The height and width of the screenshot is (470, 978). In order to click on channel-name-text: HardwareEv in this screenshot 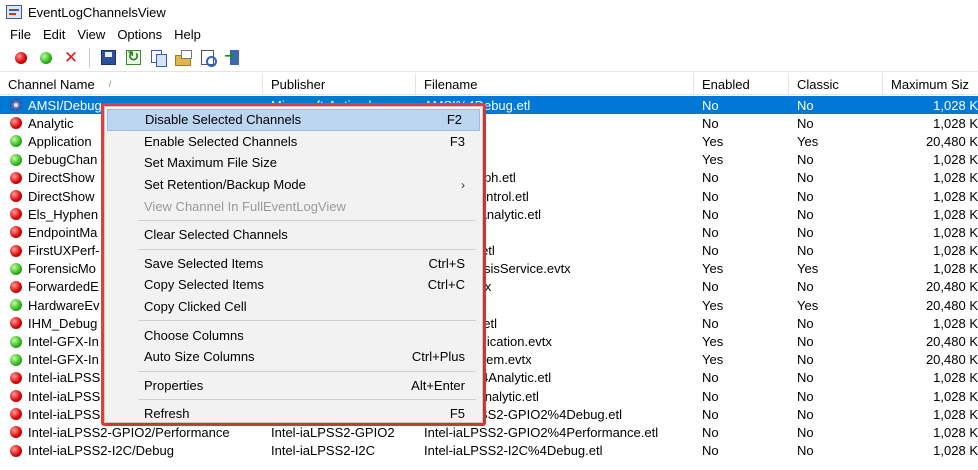, I will do `click(64, 305)`.